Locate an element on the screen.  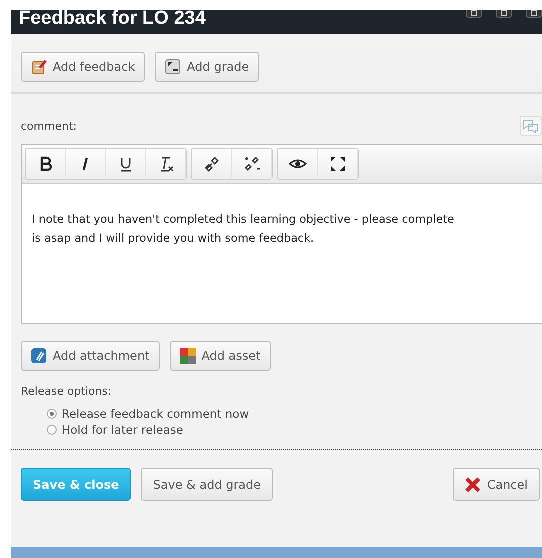
toolbar-button: Add grade is located at coordinates (207, 67).